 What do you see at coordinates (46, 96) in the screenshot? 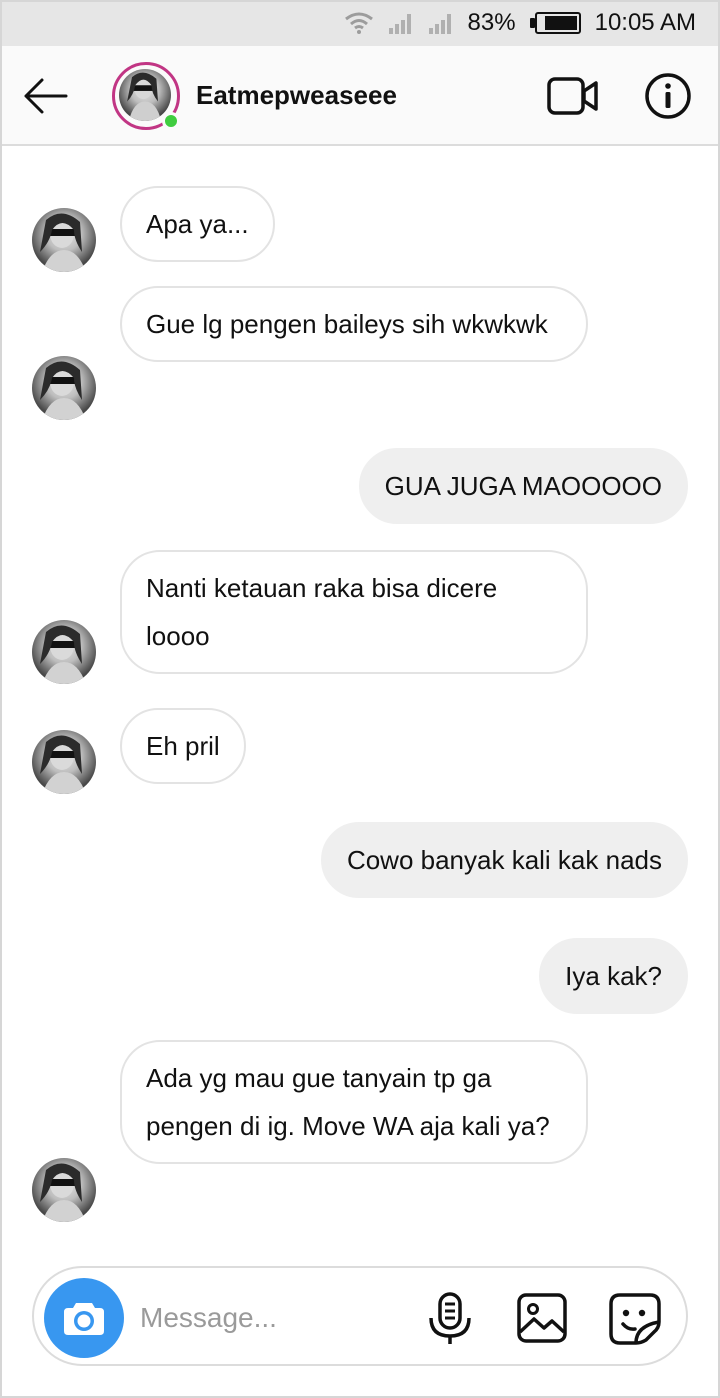
I see `back-arrow-icon` at bounding box center [46, 96].